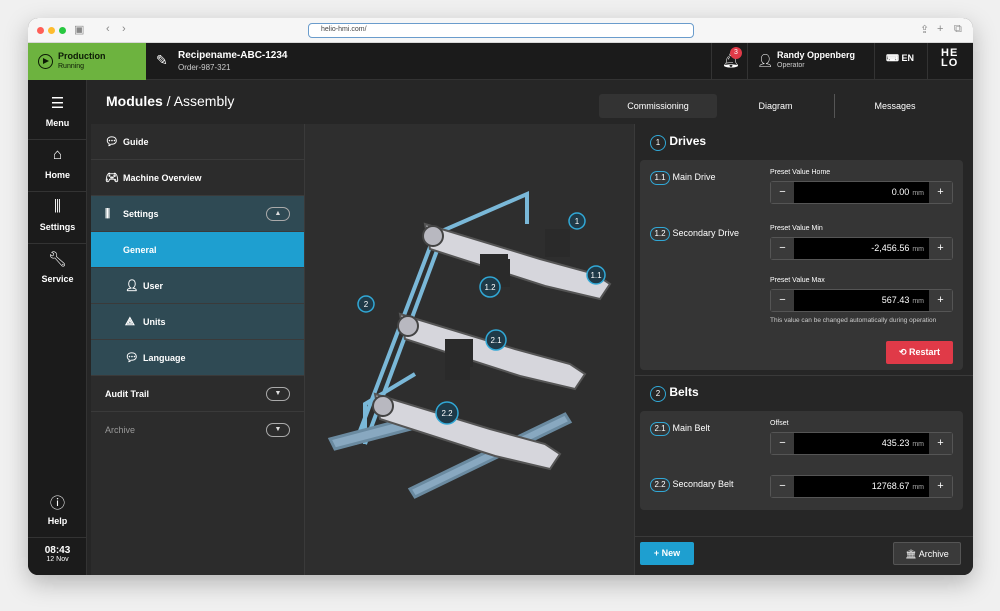  Describe the element at coordinates (667, 553) in the screenshot. I see `new-button: + New` at that location.